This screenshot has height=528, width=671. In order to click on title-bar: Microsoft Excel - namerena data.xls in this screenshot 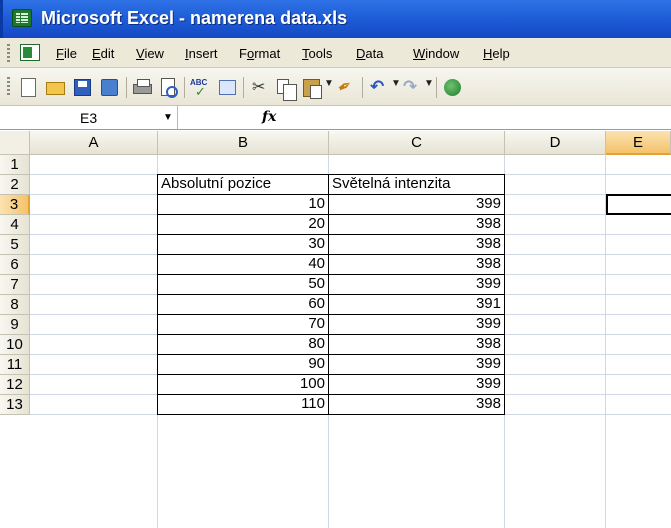, I will do `click(335, 19)`.